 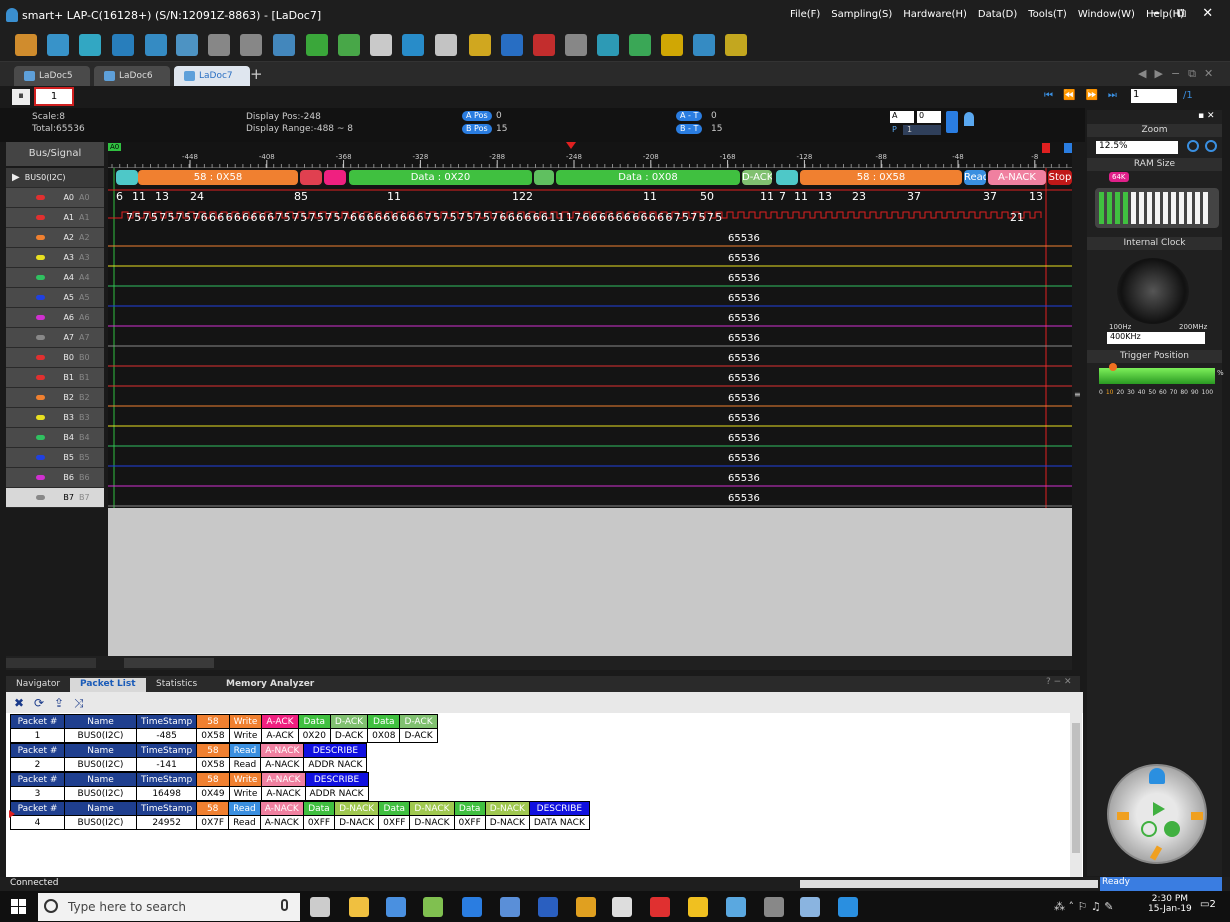 I want to click on ram-slider, so click(x=1157, y=208).